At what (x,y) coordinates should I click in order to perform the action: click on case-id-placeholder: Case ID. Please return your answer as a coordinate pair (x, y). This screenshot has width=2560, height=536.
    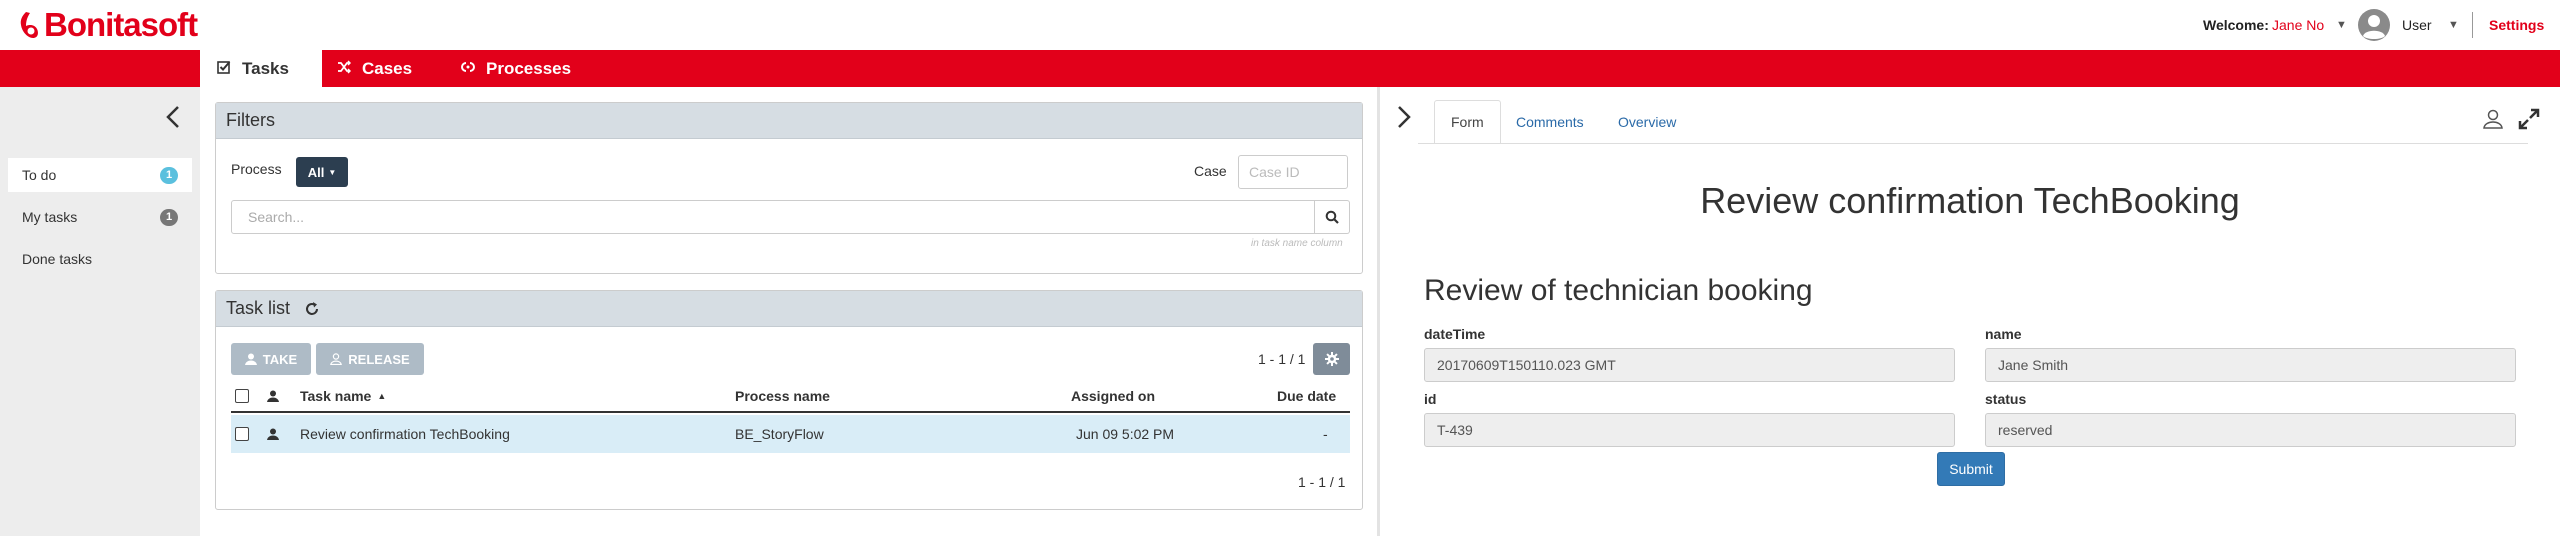
    Looking at the image, I should click on (1274, 172).